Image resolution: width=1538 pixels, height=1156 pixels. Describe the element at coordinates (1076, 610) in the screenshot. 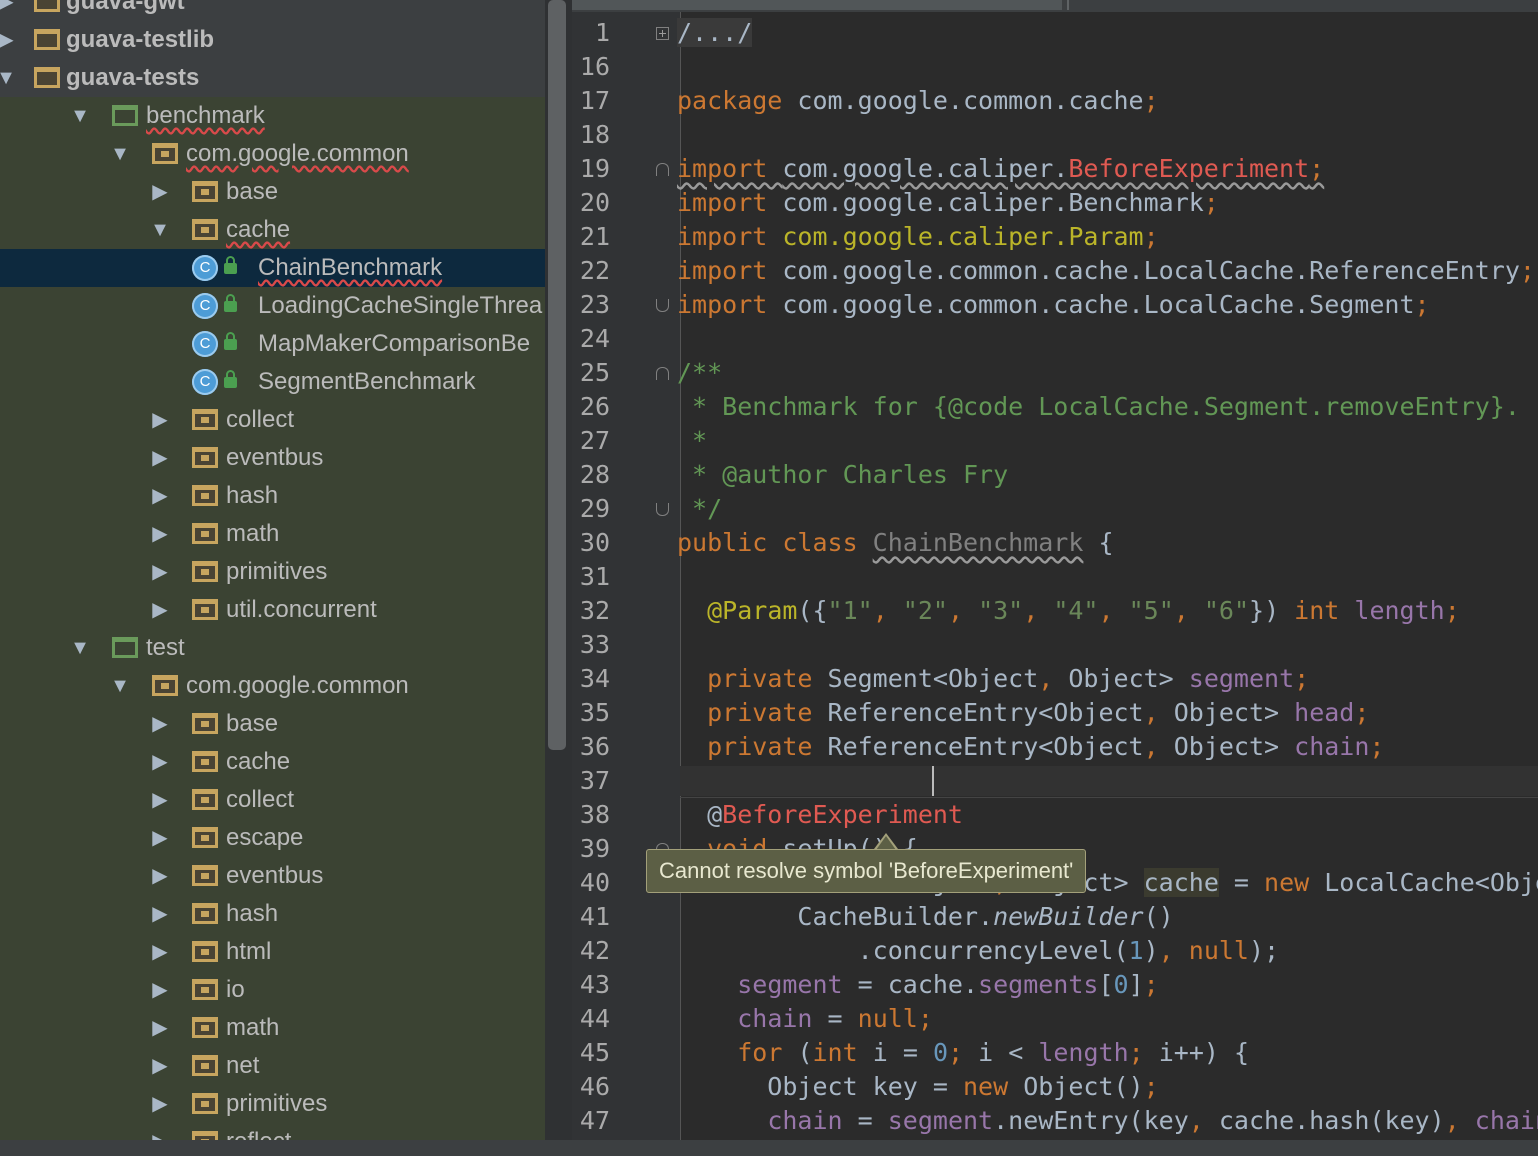

I see `code-token: "4"` at that location.